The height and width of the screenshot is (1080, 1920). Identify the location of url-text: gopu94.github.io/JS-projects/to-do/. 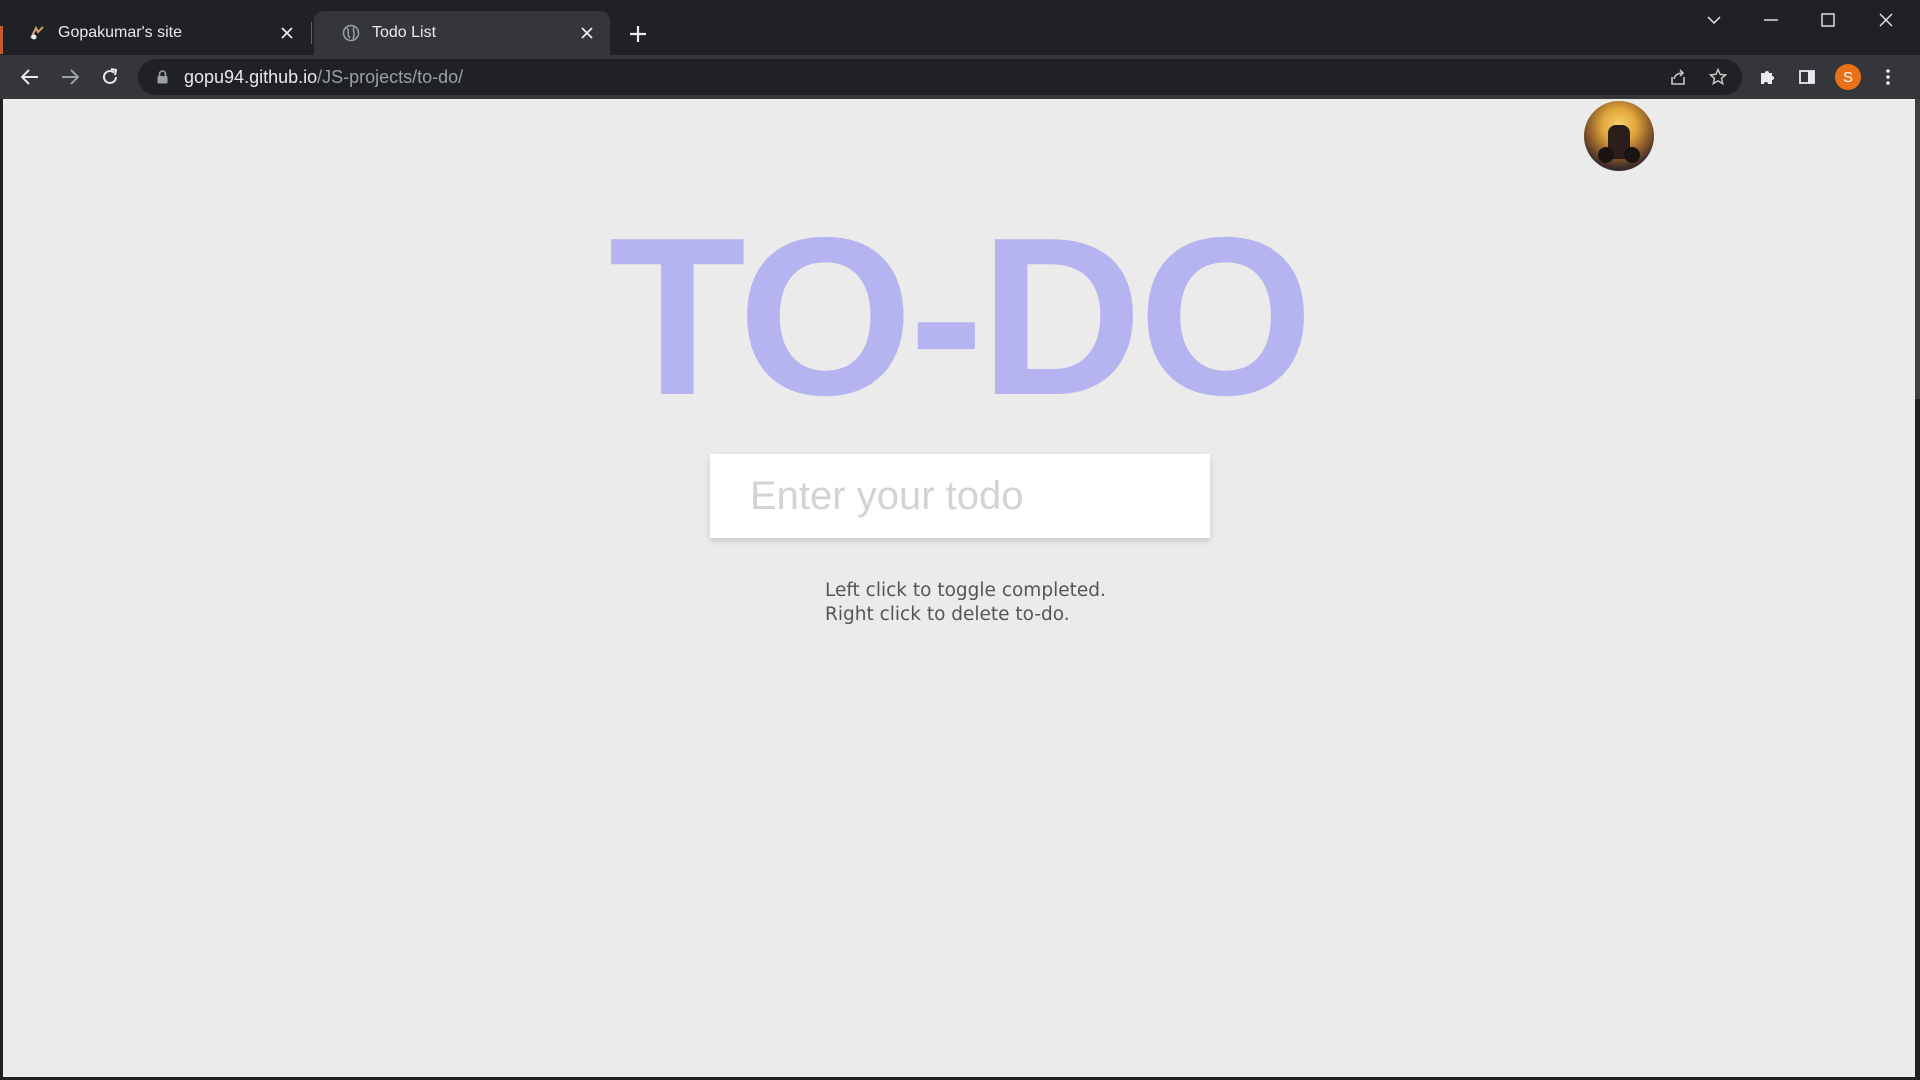
(323, 77).